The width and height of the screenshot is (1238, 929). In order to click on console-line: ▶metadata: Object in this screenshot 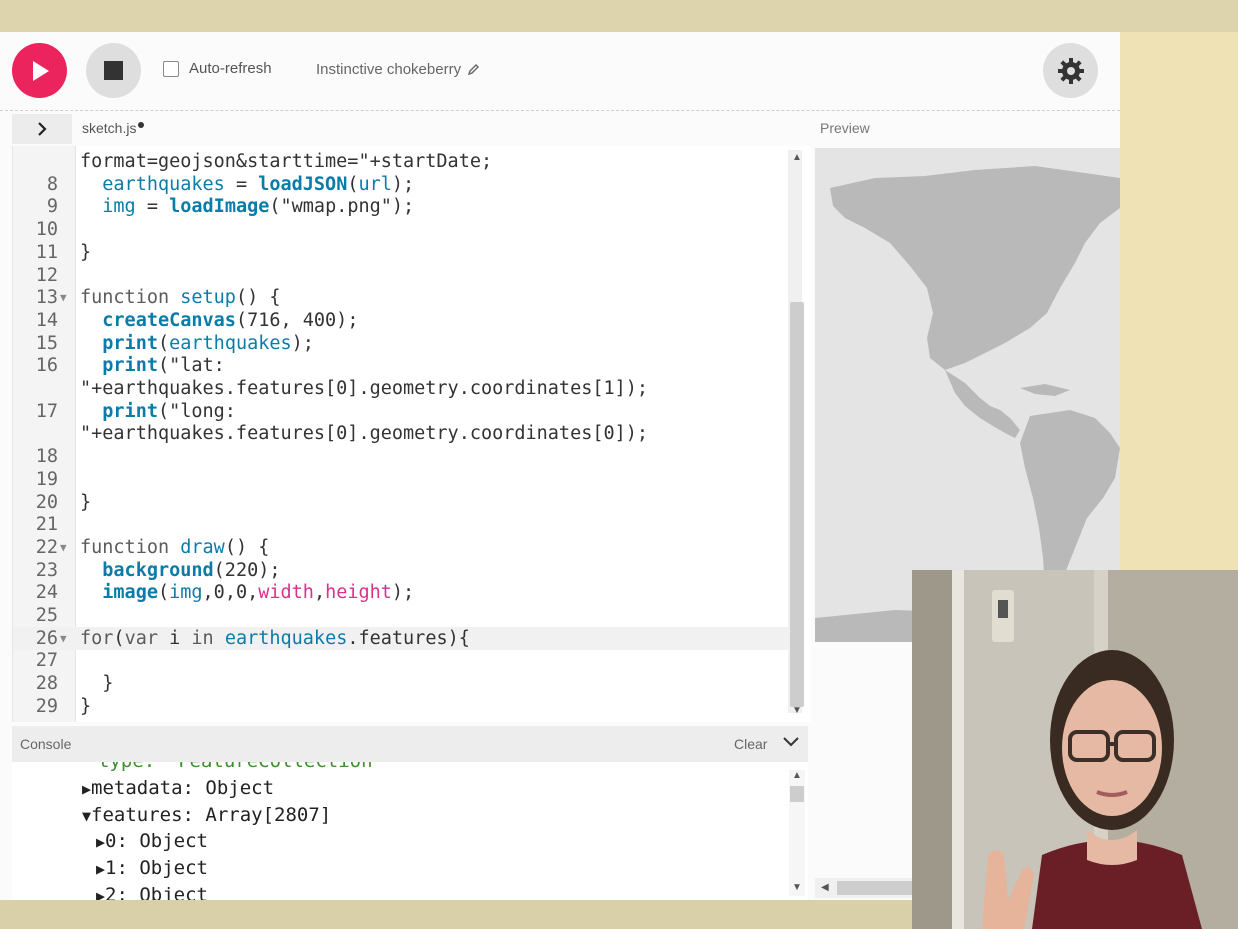, I will do `click(178, 788)`.